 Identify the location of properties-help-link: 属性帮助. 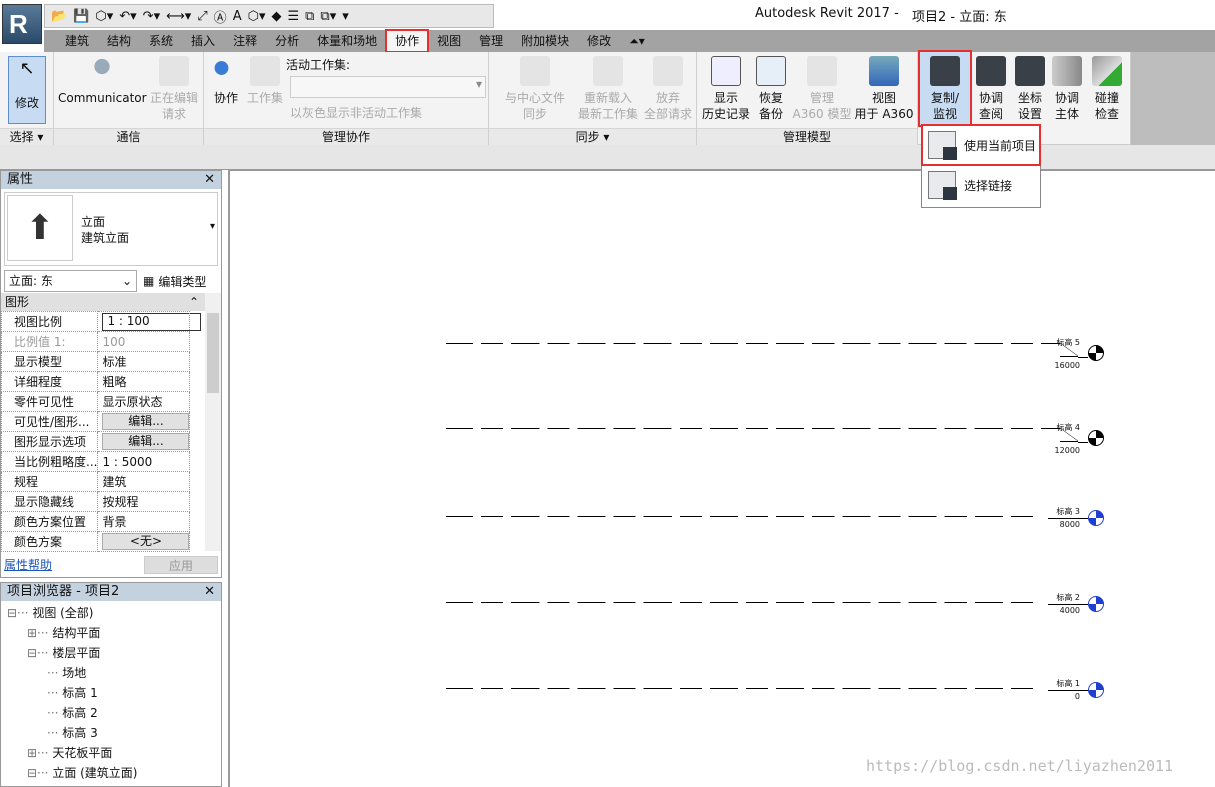
(28, 565).